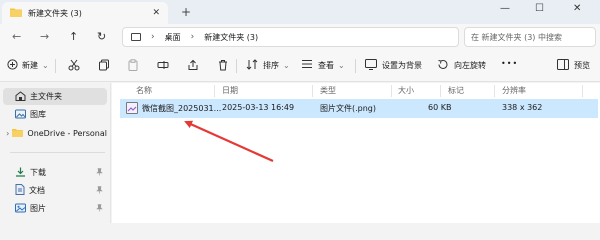 This screenshot has height=240, width=600. I want to click on preview-label: 预览, so click(582, 65).